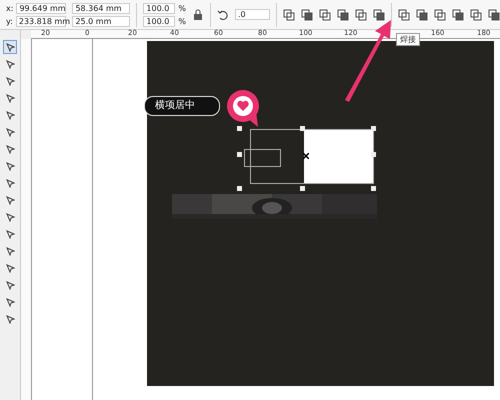 The height and width of the screenshot is (400, 500). I want to click on callout-label: 横项居中, so click(182, 106).